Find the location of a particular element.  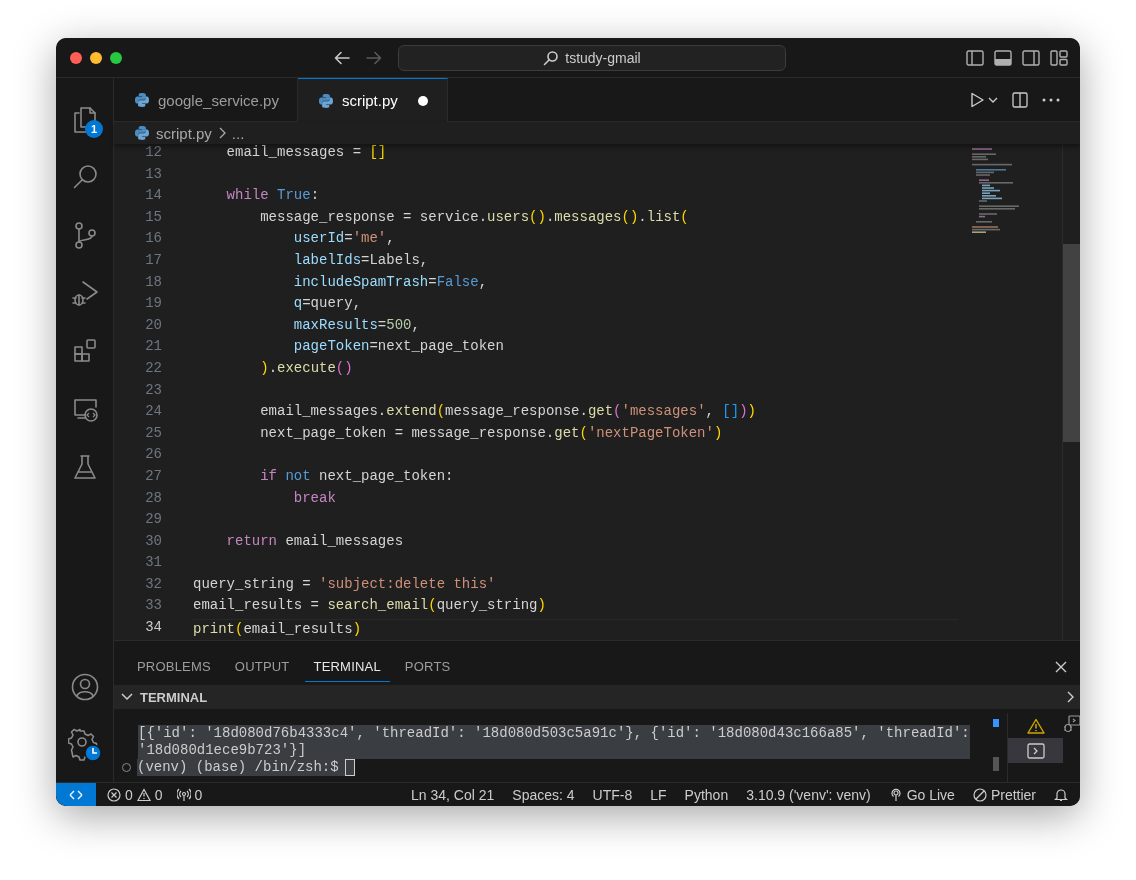

run-and-debug-icon is located at coordinates (84, 293).